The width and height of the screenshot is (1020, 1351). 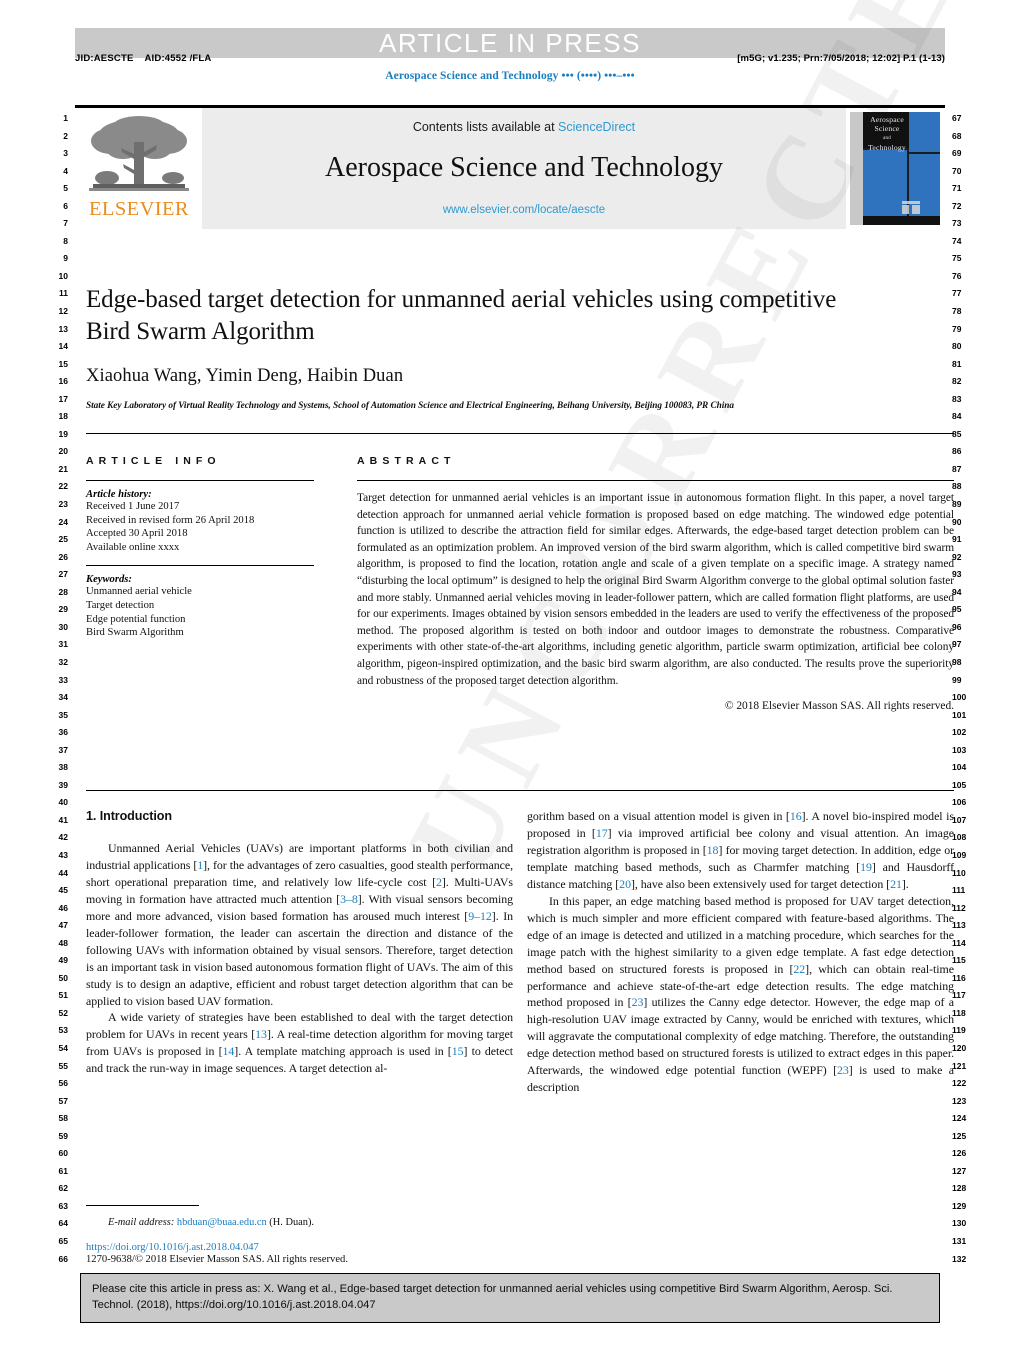 What do you see at coordinates (957, 626) in the screenshot?
I see `line-number: 96` at bounding box center [957, 626].